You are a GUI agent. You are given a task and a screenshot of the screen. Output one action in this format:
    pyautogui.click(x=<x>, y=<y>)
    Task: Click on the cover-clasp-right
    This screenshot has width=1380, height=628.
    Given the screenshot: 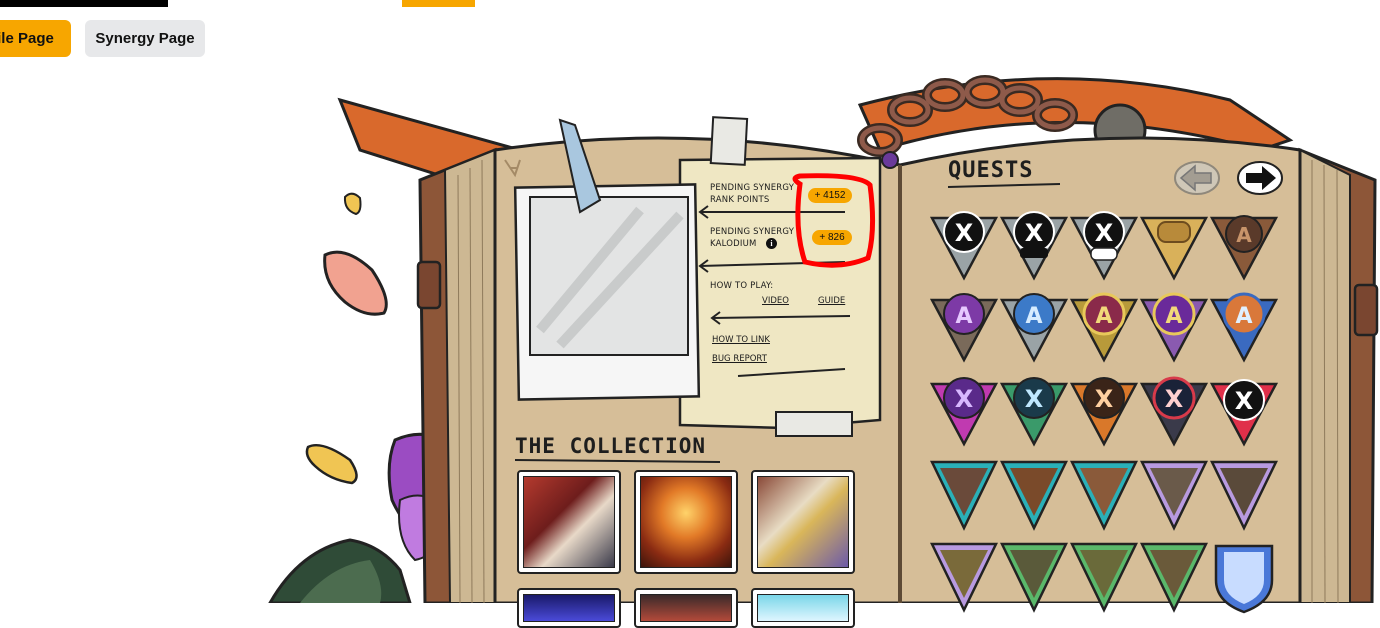 What is the action you would take?
    pyautogui.click(x=1366, y=310)
    